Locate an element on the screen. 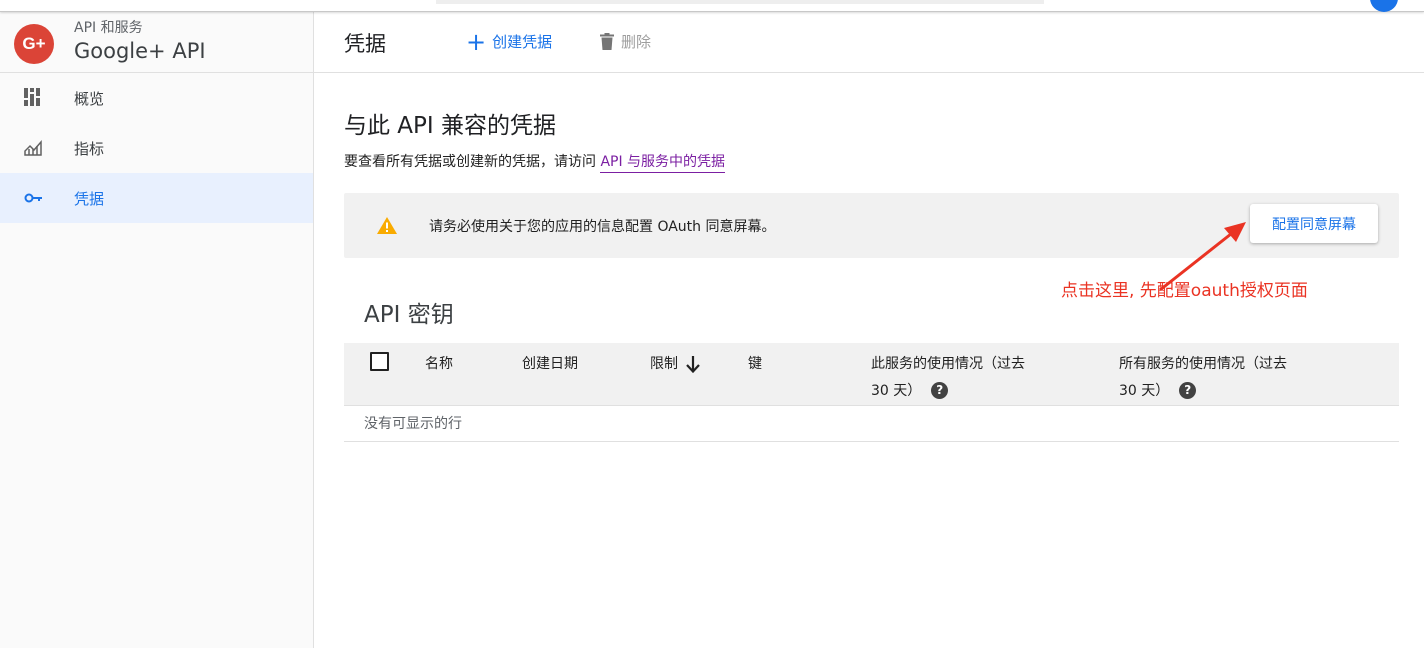  brand-subtitle: API 和服务 is located at coordinates (108, 28).